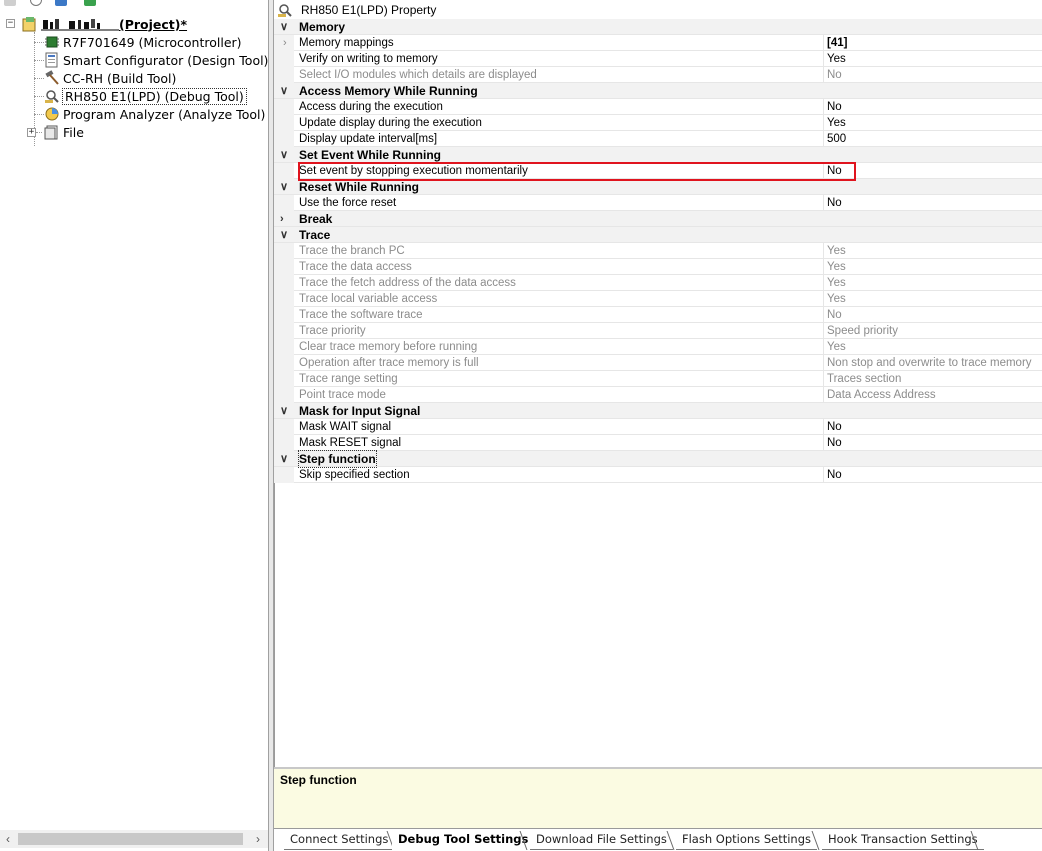 This screenshot has width=1042, height=851. Describe the element at coordinates (903, 839) in the screenshot. I see `tab-hook-transaction-settings: Hook Transaction Settings` at that location.